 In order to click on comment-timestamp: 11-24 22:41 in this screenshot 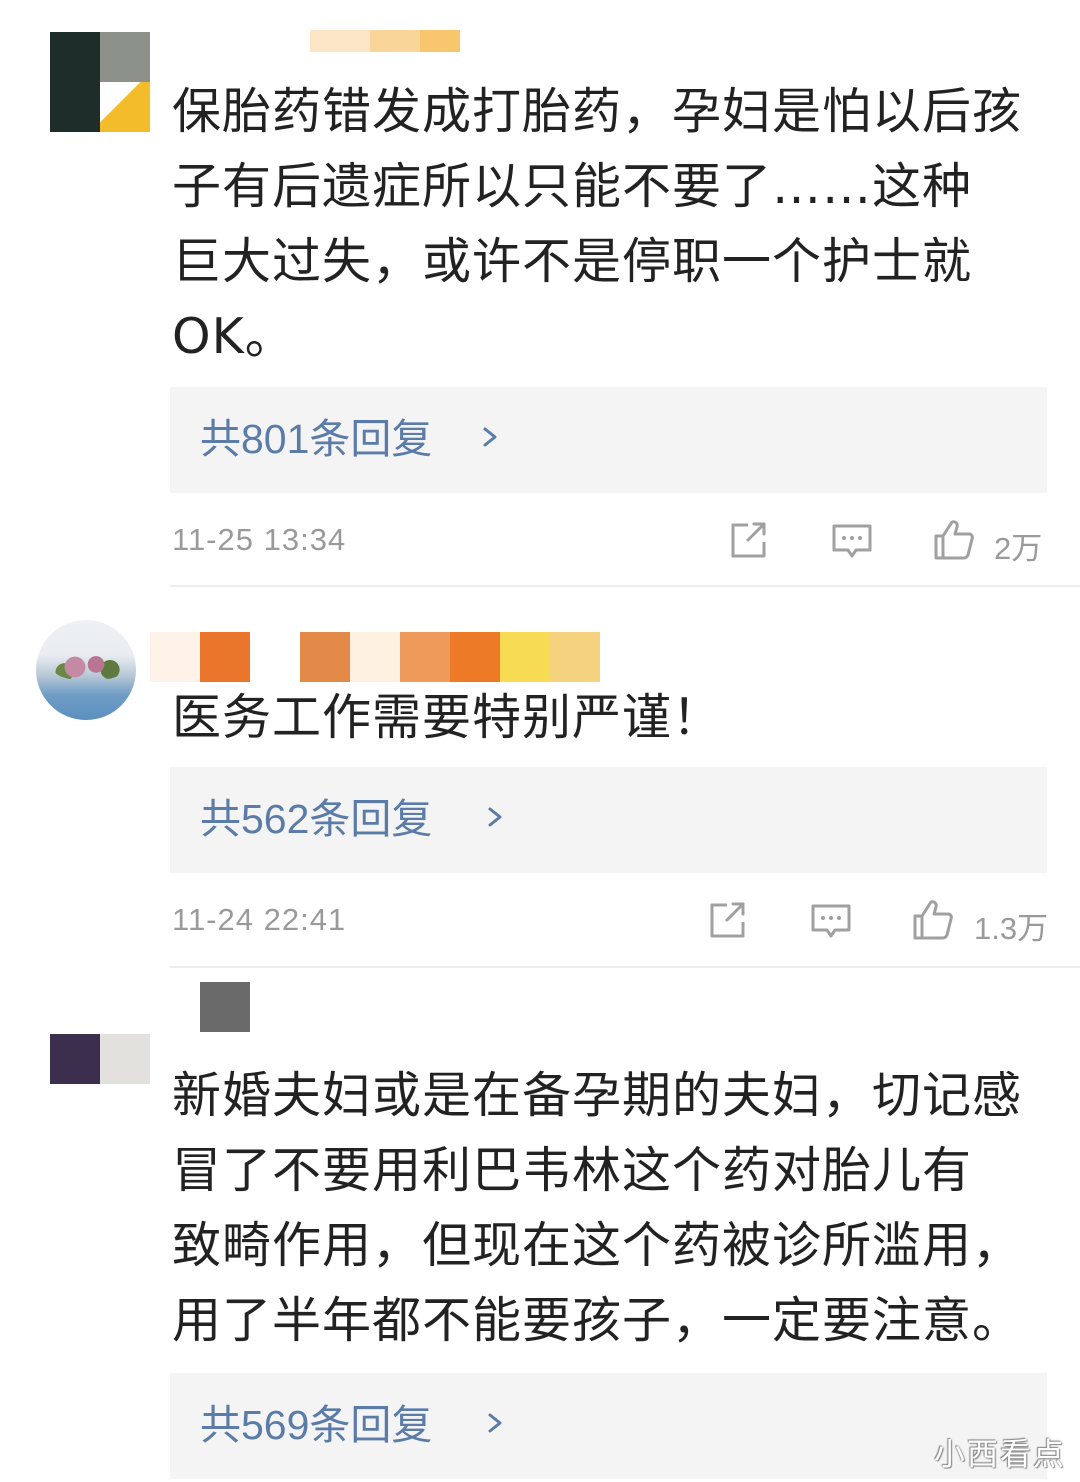, I will do `click(259, 919)`.